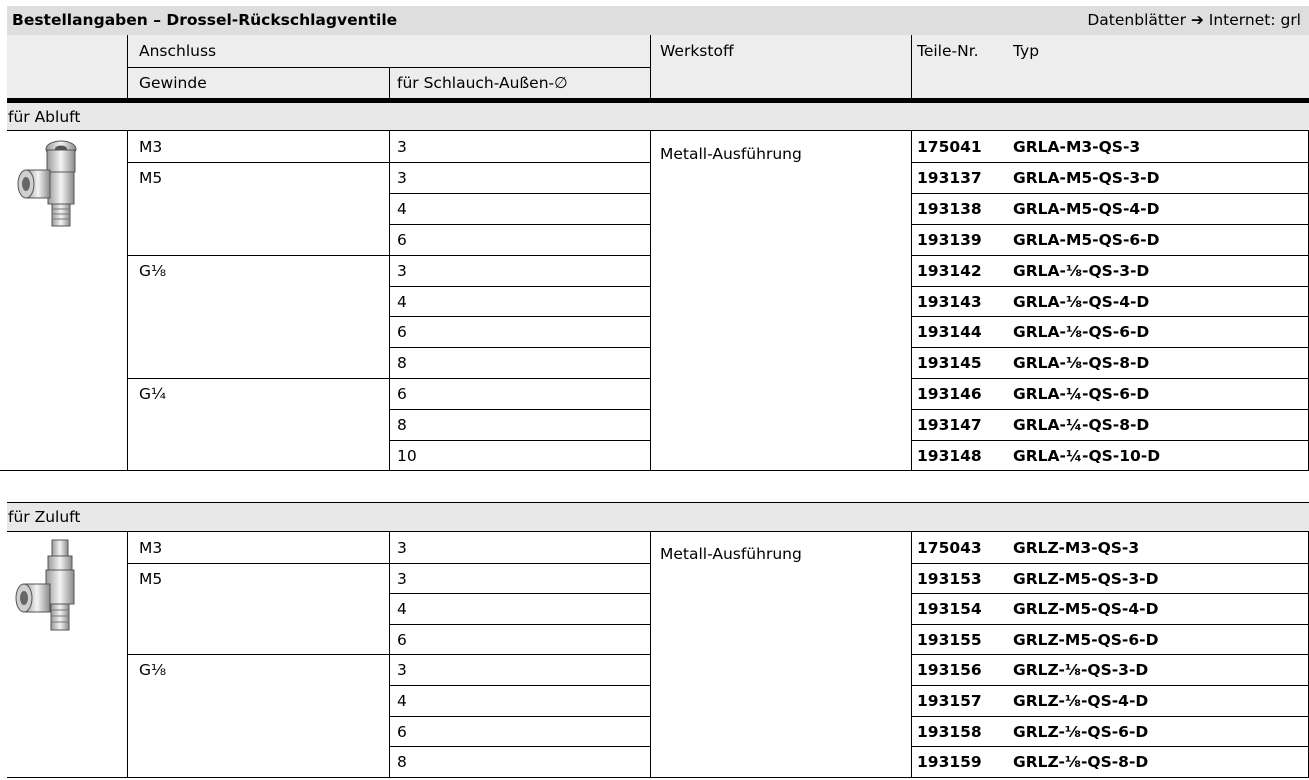 This screenshot has width=1309, height=780. What do you see at coordinates (949, 363) in the screenshot?
I see `part-number: 193145` at bounding box center [949, 363].